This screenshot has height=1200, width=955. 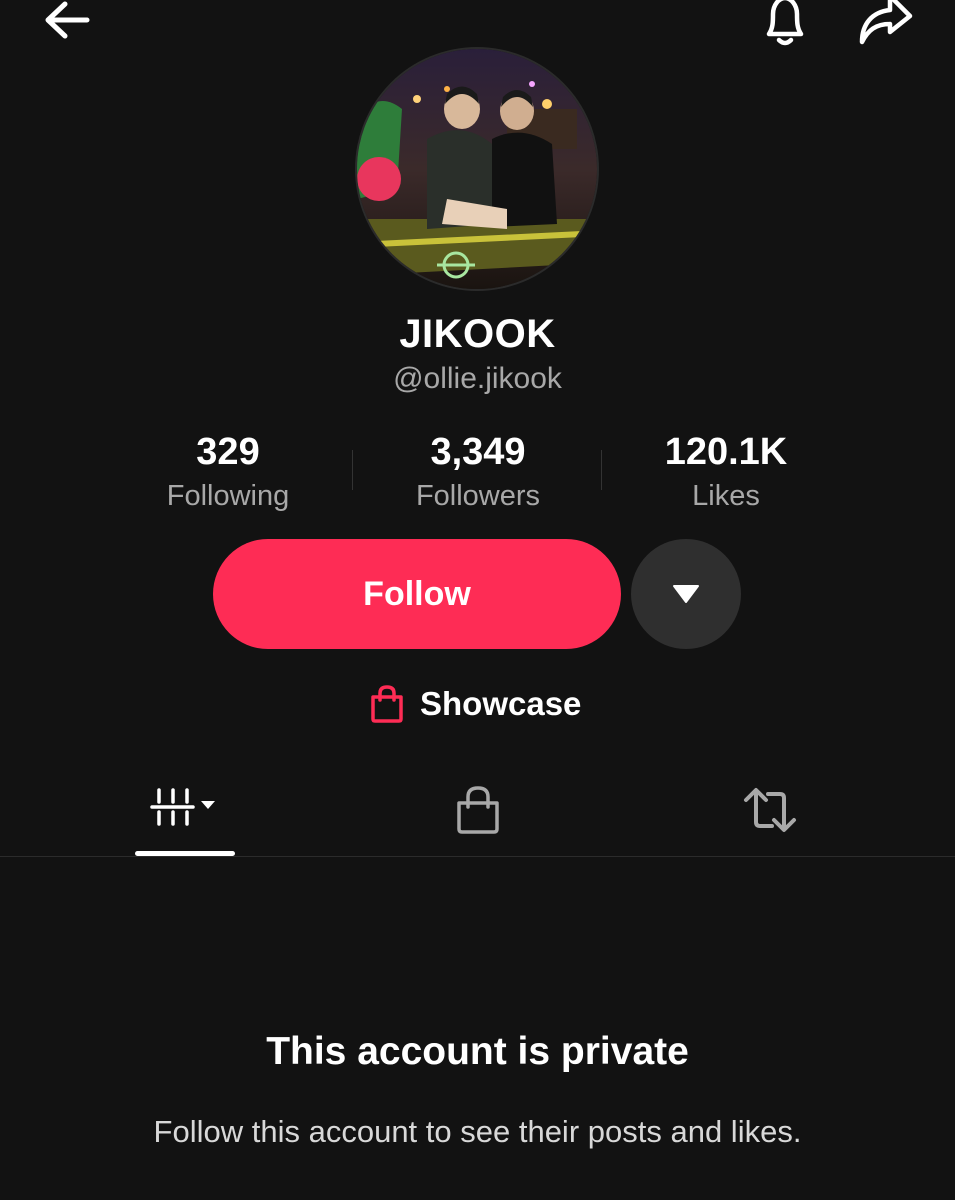 I want to click on caret-down-icon, so click(x=686, y=594).